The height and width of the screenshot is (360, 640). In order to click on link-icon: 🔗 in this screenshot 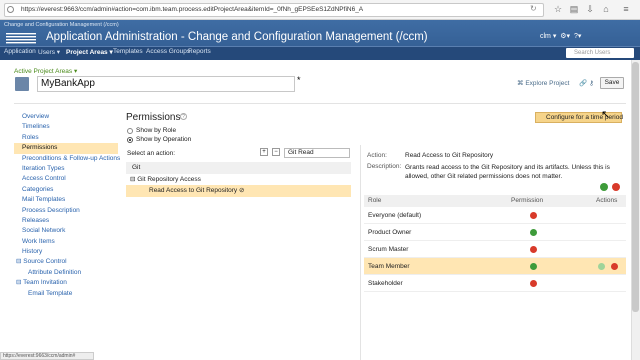, I will do `click(583, 83)`.